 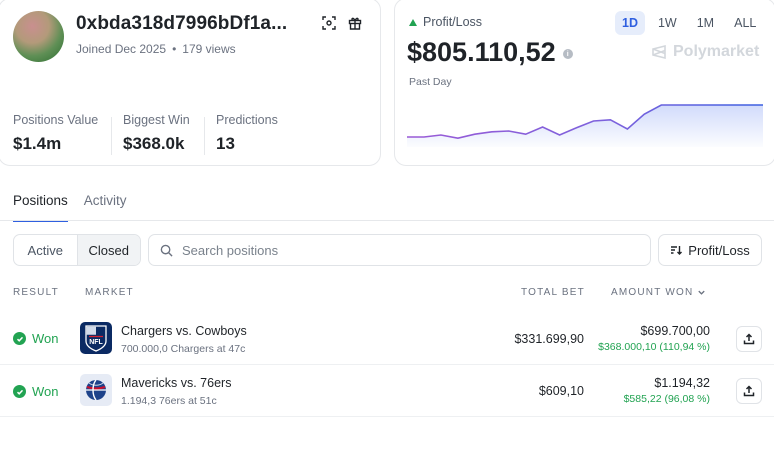 I want to click on sort-profit-loss-button: Profit/Loss, so click(x=710, y=250).